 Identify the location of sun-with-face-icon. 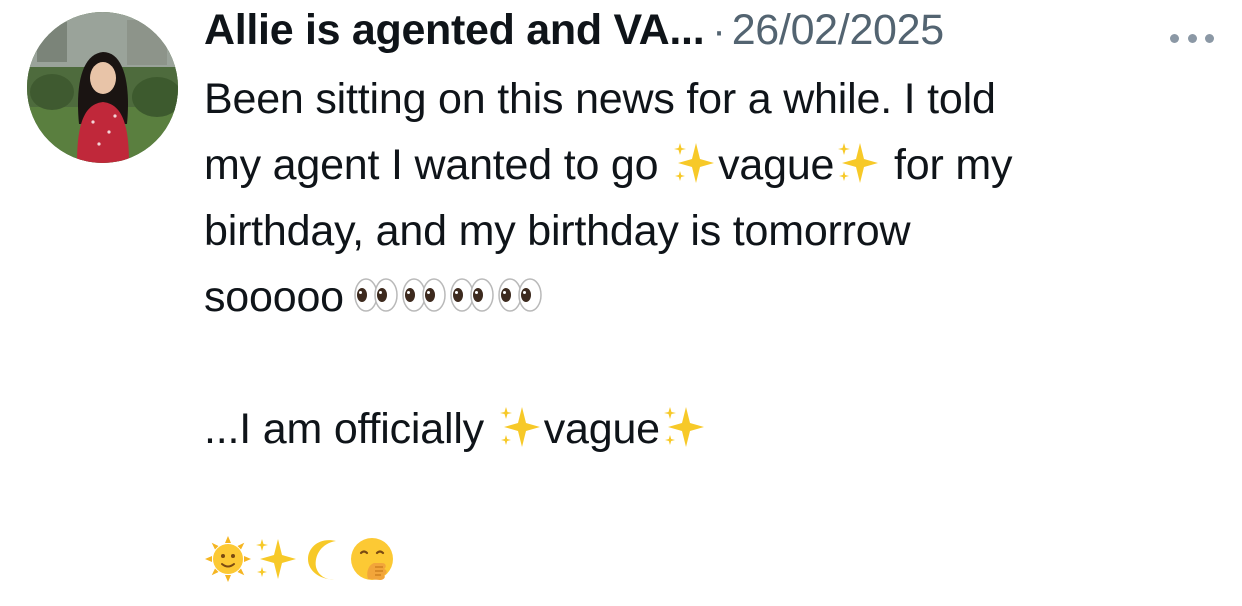
(228, 559).